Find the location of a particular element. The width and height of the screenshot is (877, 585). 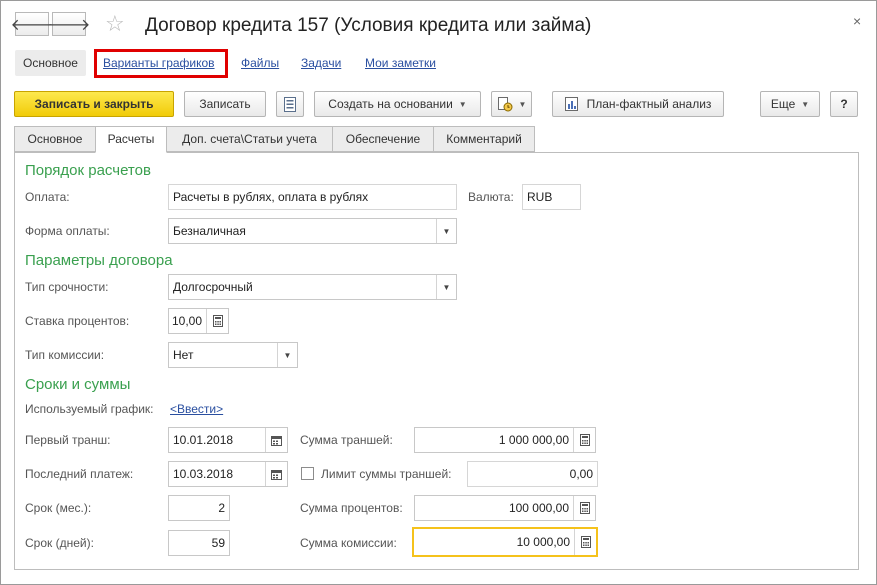

last-payment-date-field: 10.03.2018 is located at coordinates (228, 474).